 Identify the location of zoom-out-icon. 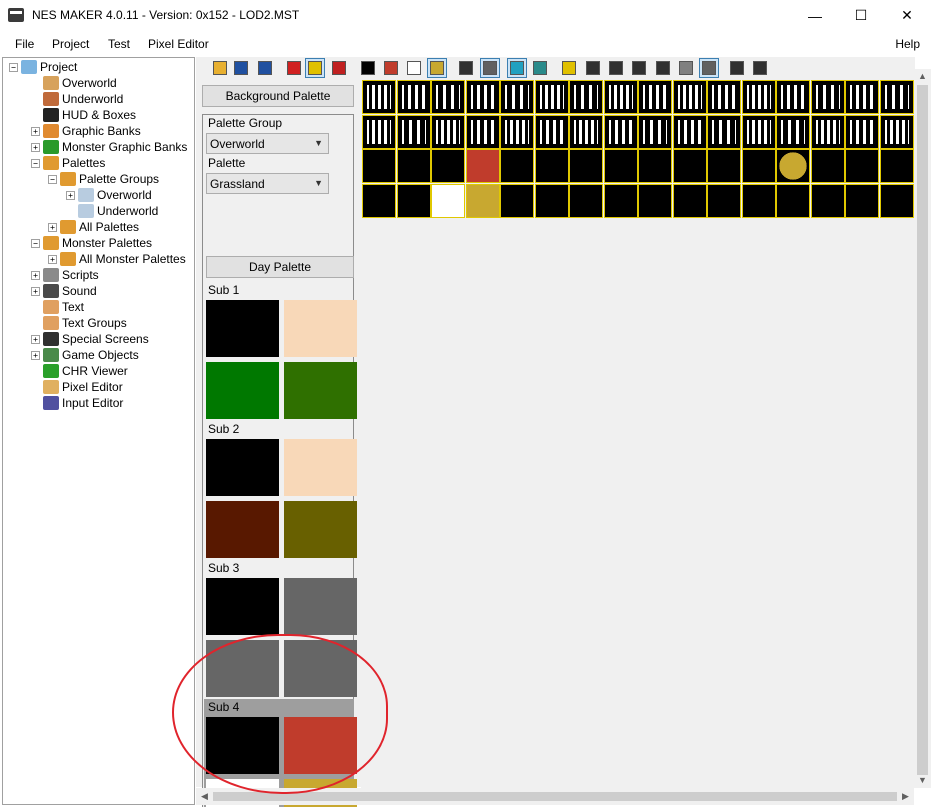
(760, 68).